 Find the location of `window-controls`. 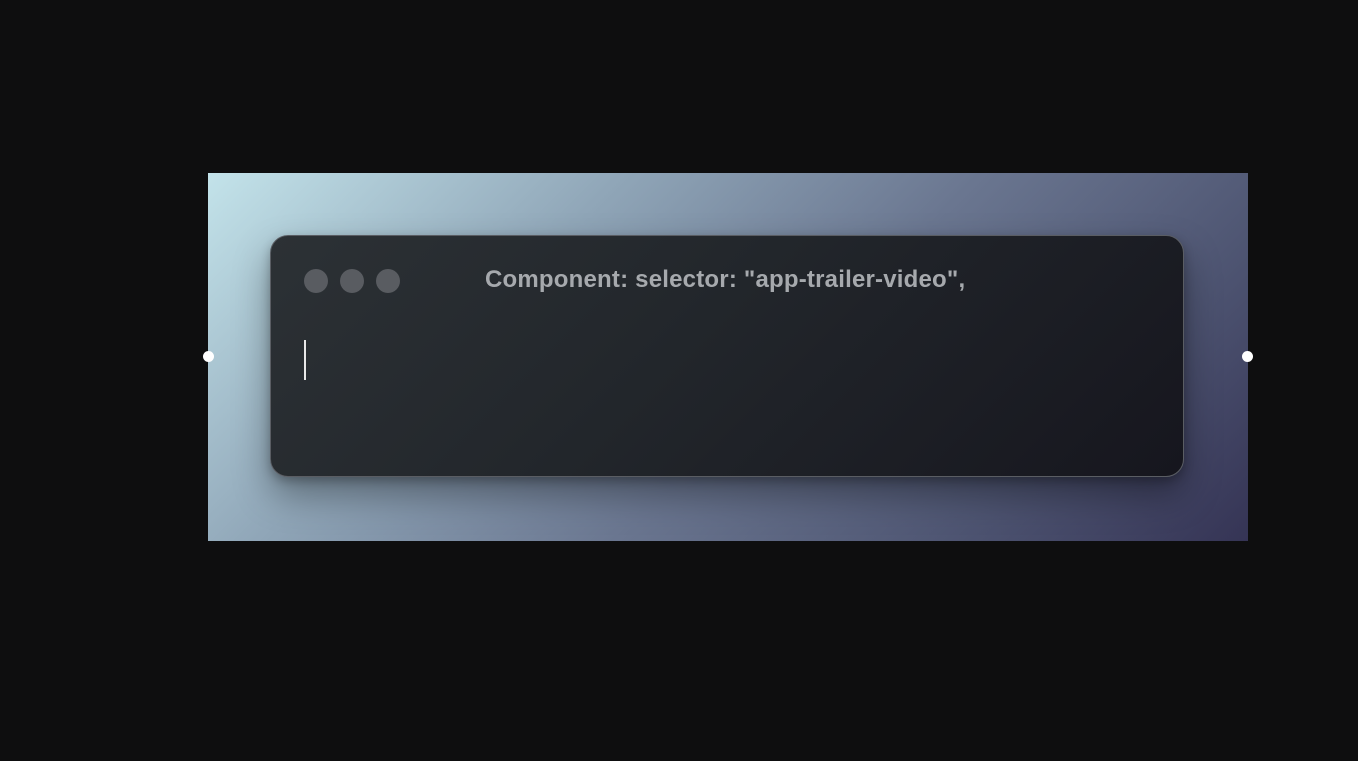

window-controls is located at coordinates (352, 281).